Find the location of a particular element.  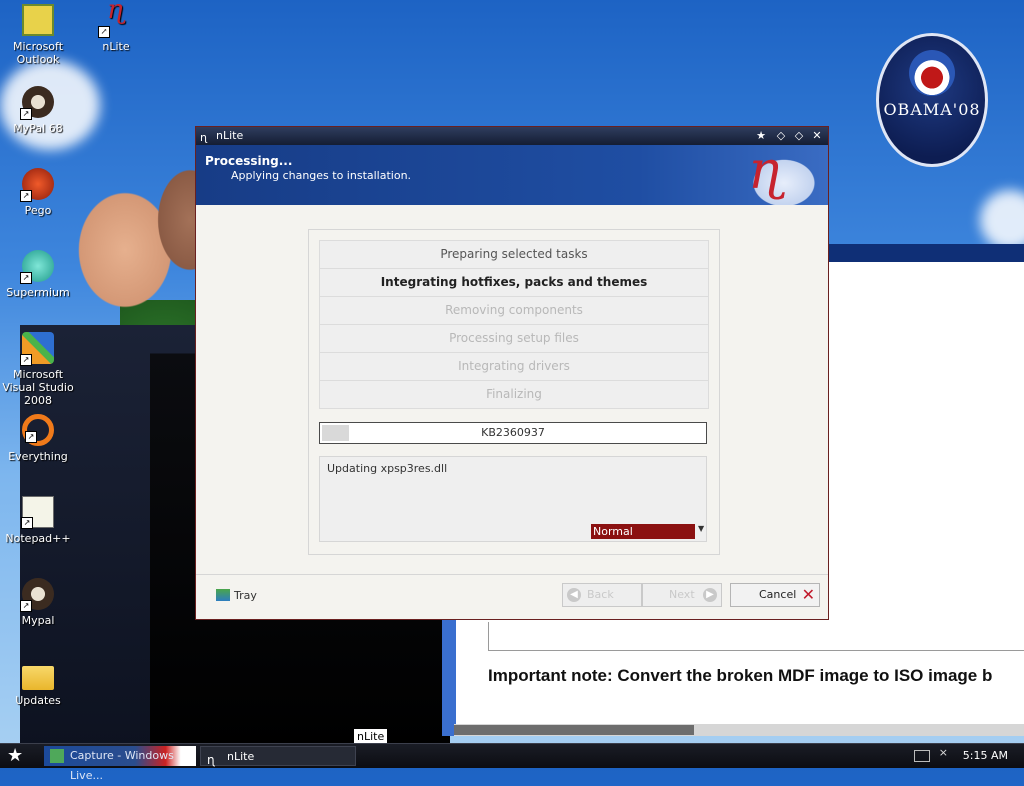

desktop-icon-nlite: ɳ ↗ nLite is located at coordinates (116, 26).